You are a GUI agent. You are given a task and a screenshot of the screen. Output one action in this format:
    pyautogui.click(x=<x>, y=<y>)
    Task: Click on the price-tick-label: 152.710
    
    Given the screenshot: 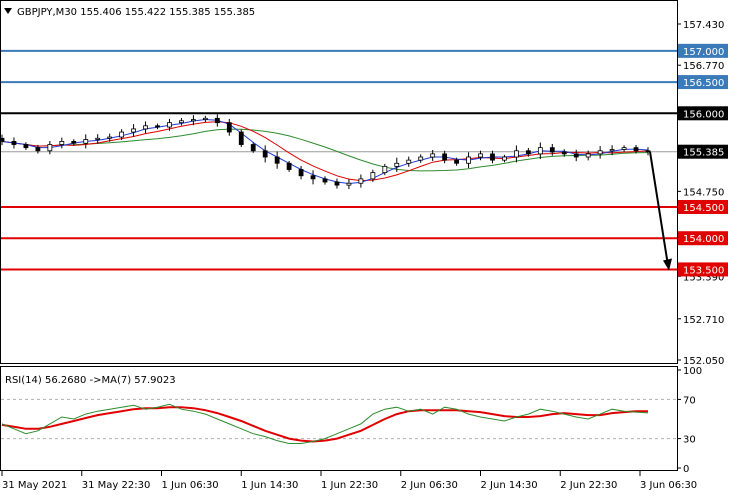 What is the action you would take?
    pyautogui.click(x=703, y=320)
    